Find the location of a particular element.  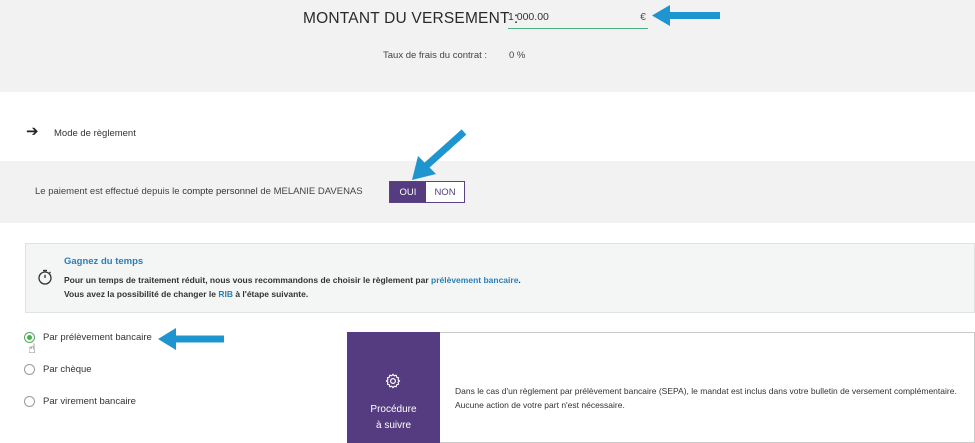

info-line-2-text: Vous avez la possibilité de changer le is located at coordinates (140, 294).